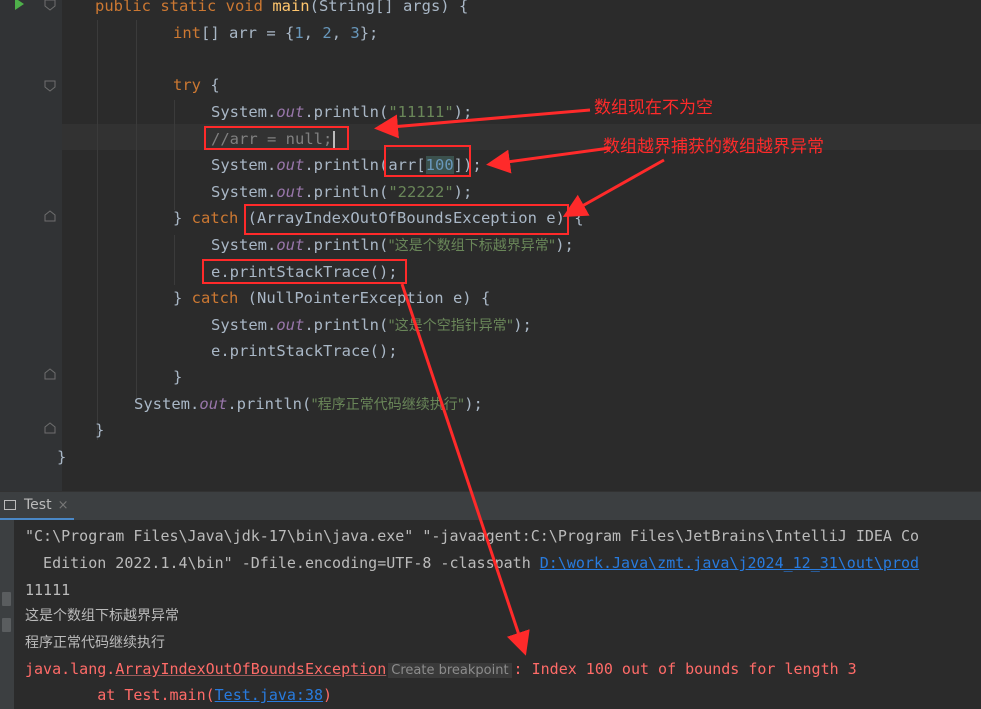 The width and height of the screenshot is (981, 709). Describe the element at coordinates (269, 695) in the screenshot. I see `stack-trace-link: Test.java:38` at that location.